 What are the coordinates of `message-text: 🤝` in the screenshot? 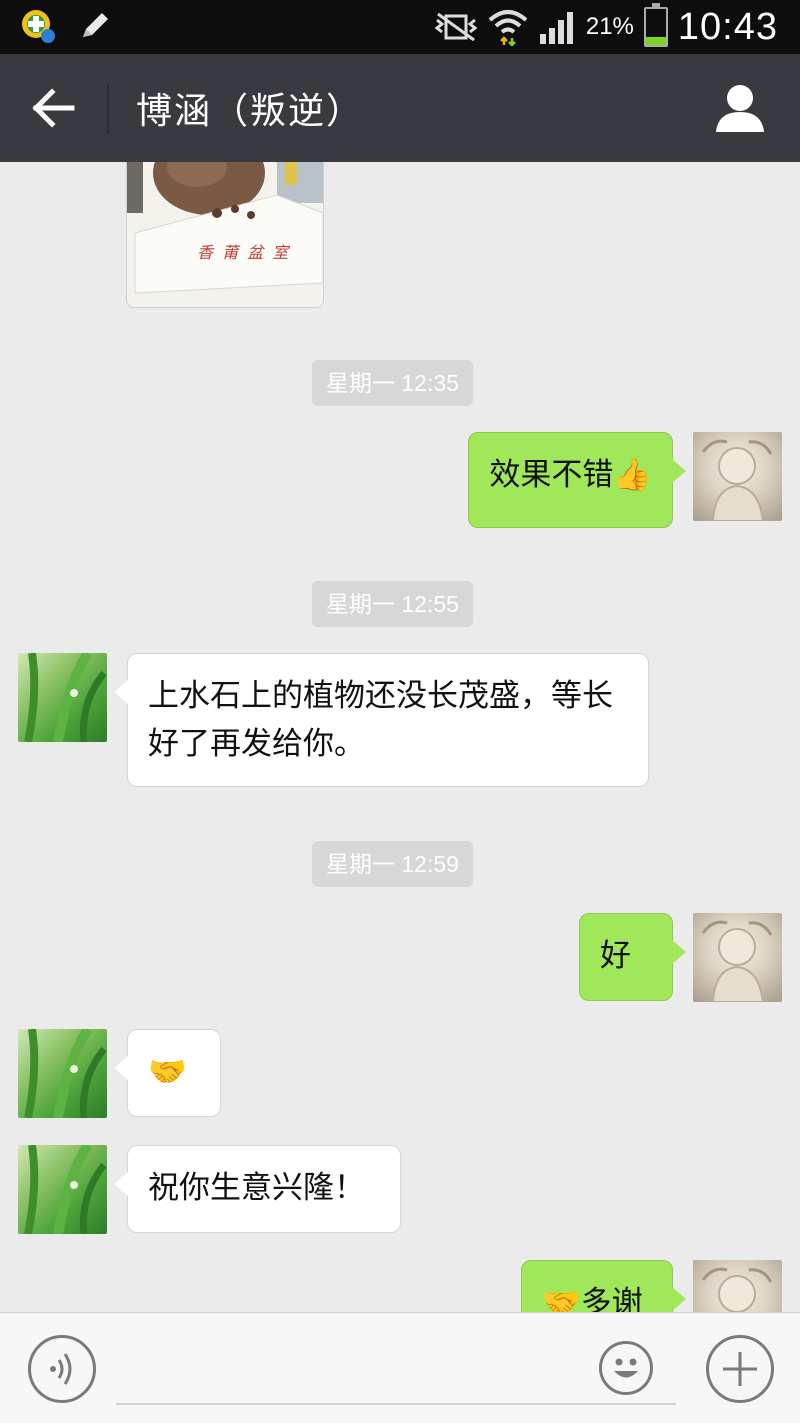 It's located at (167, 1072).